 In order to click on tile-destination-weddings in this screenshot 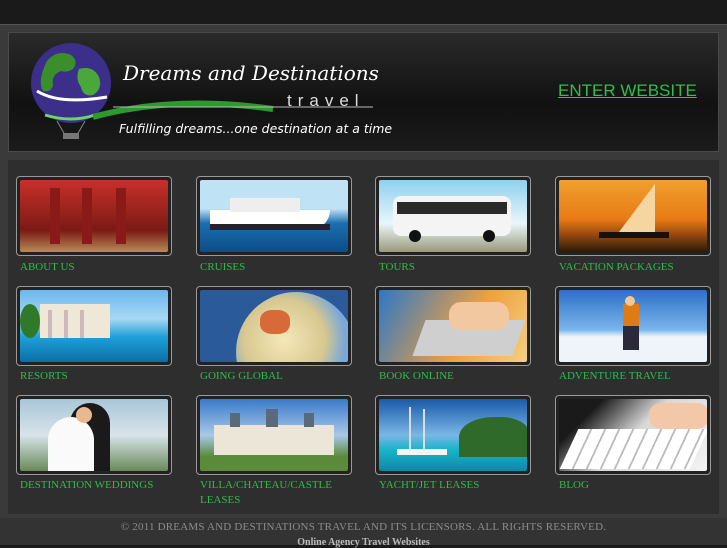, I will do `click(94, 435)`.